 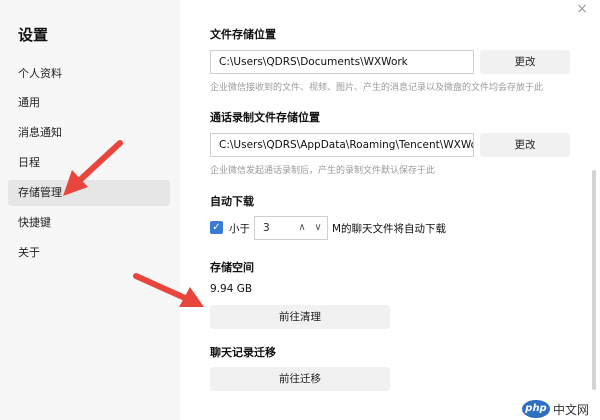 What do you see at coordinates (168, 290) in the screenshot?
I see `arrow-to-clean-button` at bounding box center [168, 290].